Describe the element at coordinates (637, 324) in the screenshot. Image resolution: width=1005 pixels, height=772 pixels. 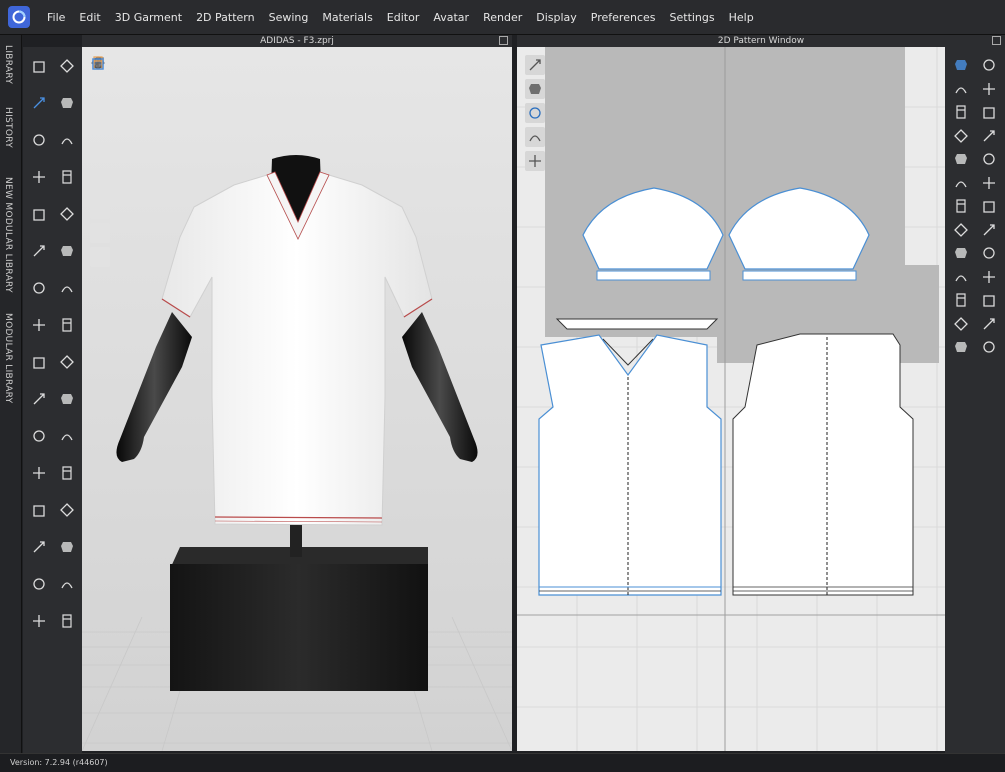
I see `pattern-collar` at that location.